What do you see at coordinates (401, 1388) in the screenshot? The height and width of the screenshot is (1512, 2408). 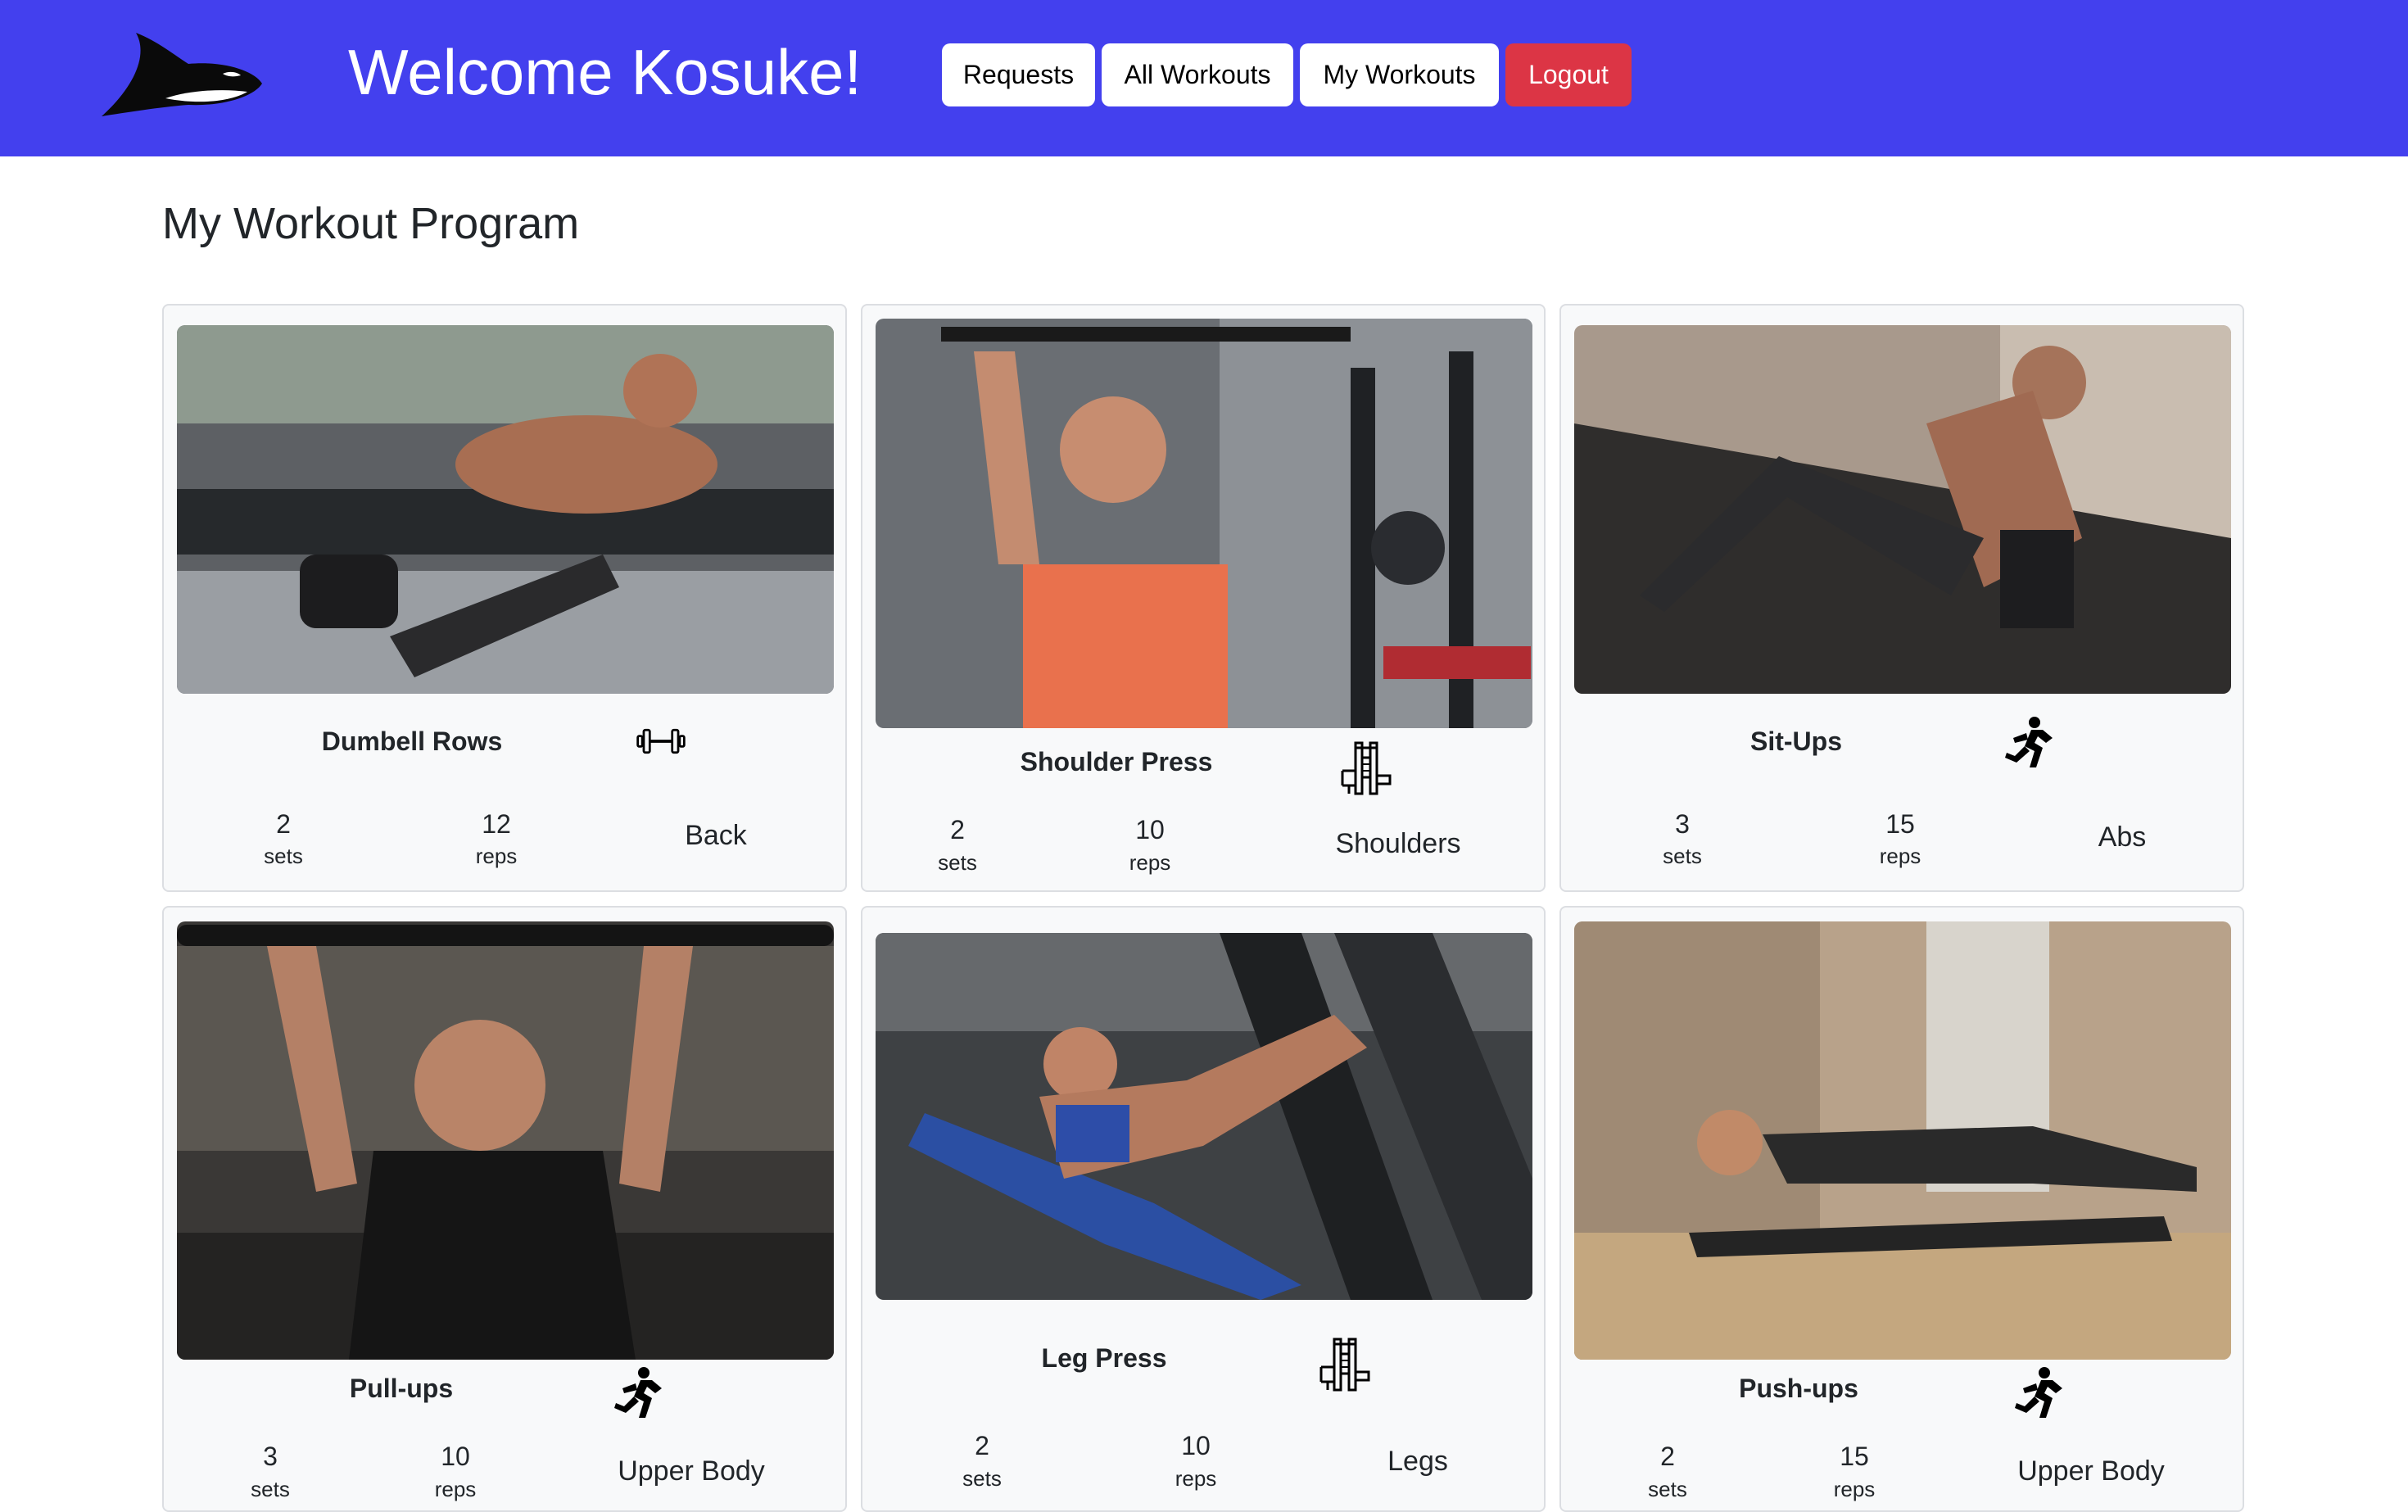 I see `workout-name: Pull-ups` at bounding box center [401, 1388].